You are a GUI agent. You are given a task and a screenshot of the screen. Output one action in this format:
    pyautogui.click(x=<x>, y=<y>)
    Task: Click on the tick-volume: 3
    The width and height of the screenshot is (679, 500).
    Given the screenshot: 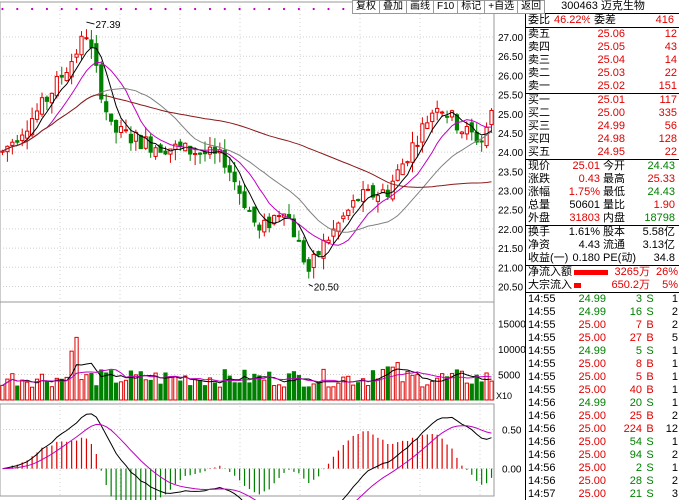 What is the action you would take?
    pyautogui.click(x=638, y=299)
    